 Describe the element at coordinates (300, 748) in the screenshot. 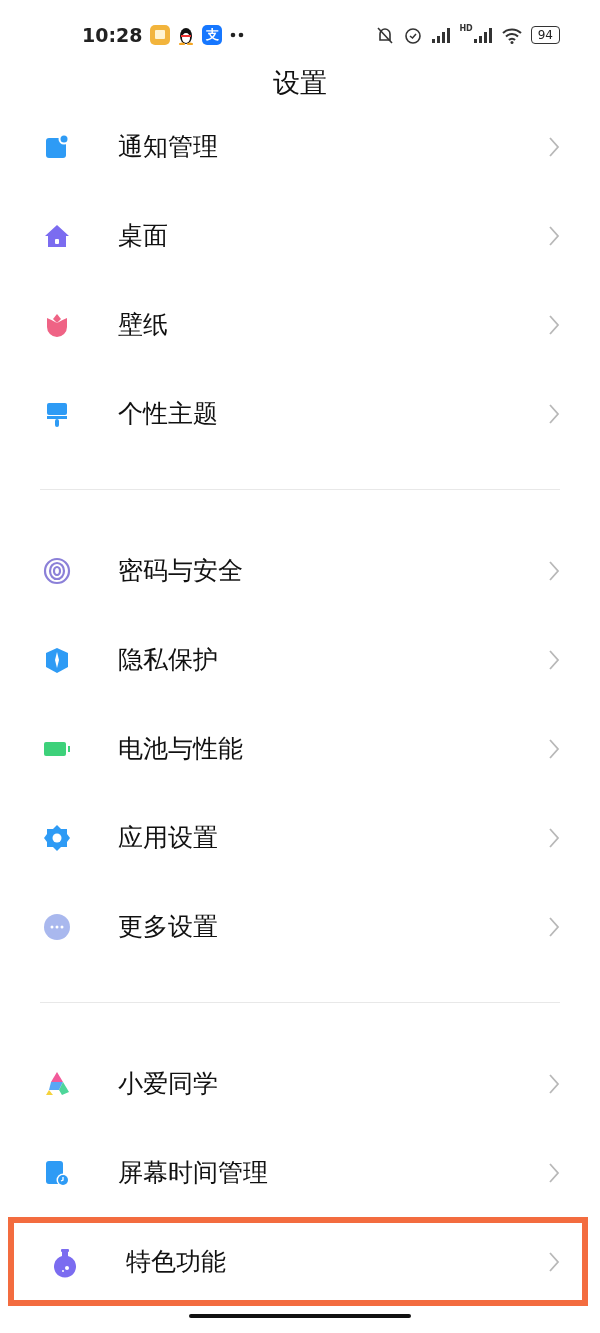

I see `settings-item: 电池与性能` at that location.